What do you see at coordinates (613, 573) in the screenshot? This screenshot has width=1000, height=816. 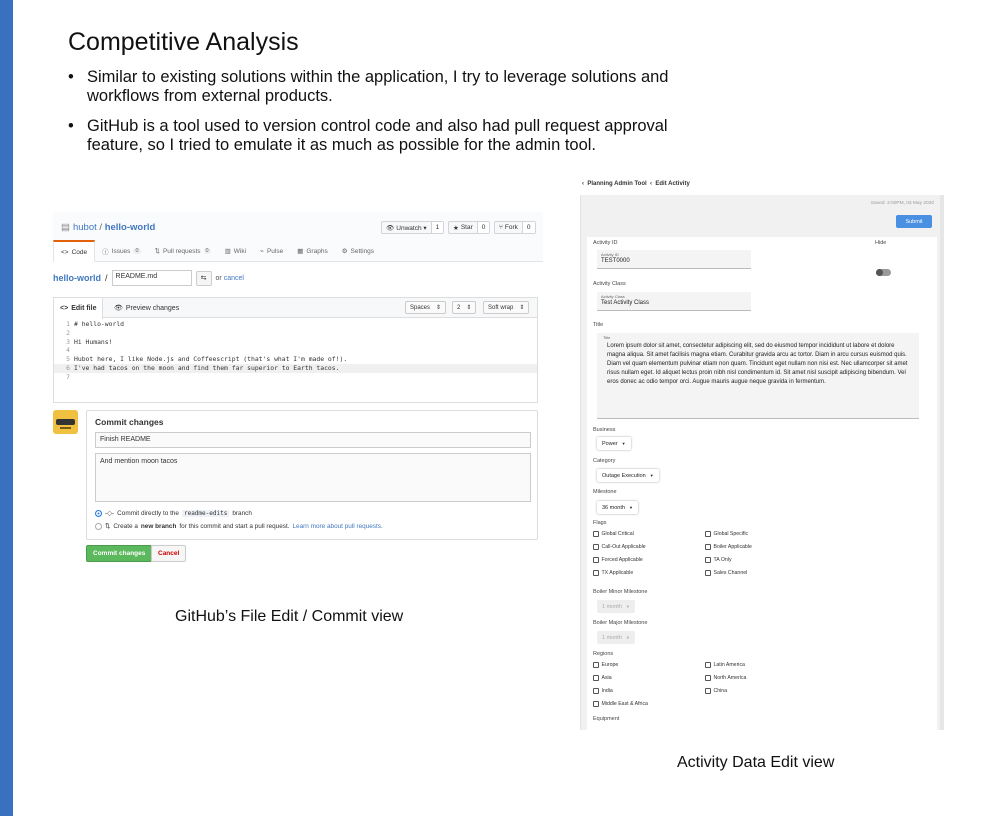 I see `flag-checkbox: TX Applicable` at bounding box center [613, 573].